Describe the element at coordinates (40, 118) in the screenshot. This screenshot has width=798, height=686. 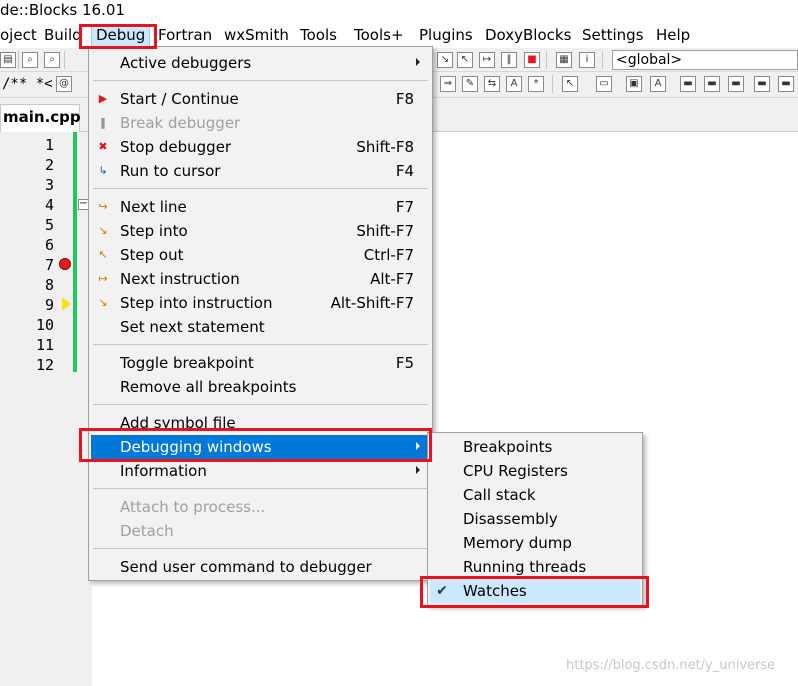
I see `tab-main-cpp: main.cpp` at that location.